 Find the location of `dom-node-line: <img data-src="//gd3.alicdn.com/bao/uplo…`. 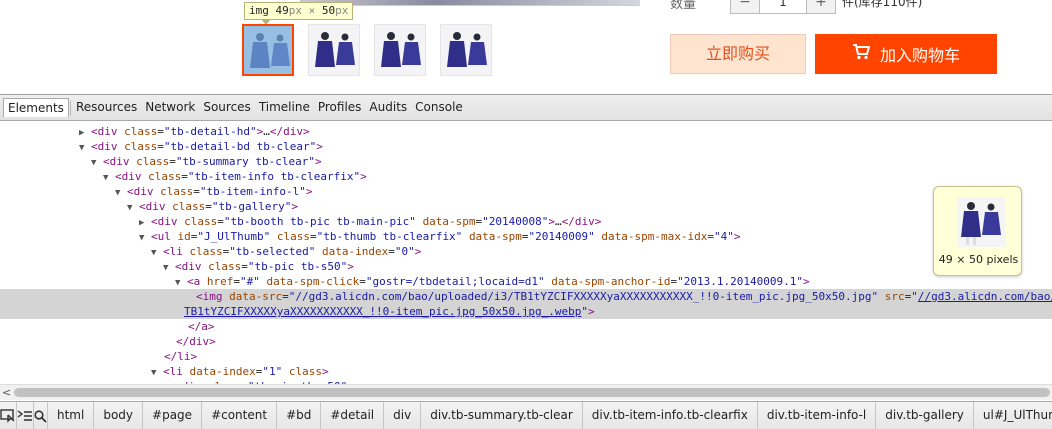

dom-node-line: <img data-src="//gd3.alicdn.com/bao/uplo… is located at coordinates (526, 296).